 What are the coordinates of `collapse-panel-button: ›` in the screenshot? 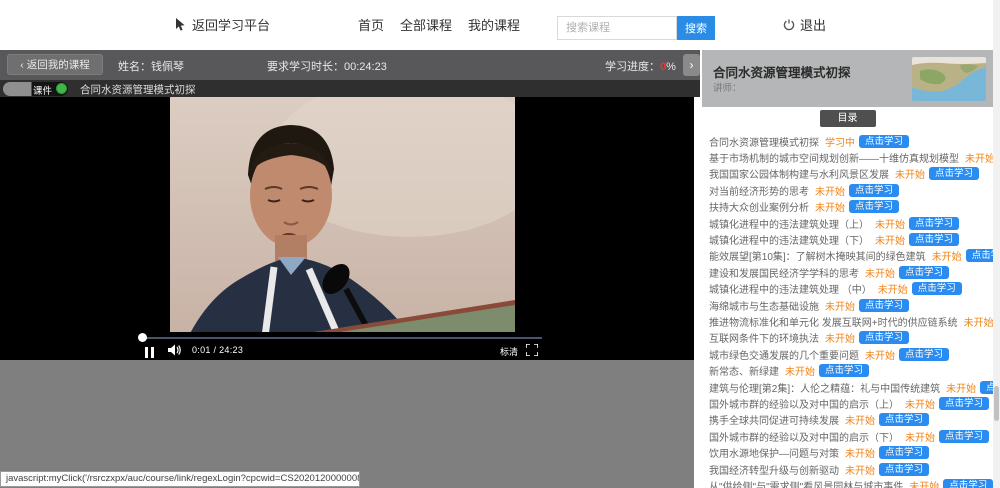 It's located at (691, 65).